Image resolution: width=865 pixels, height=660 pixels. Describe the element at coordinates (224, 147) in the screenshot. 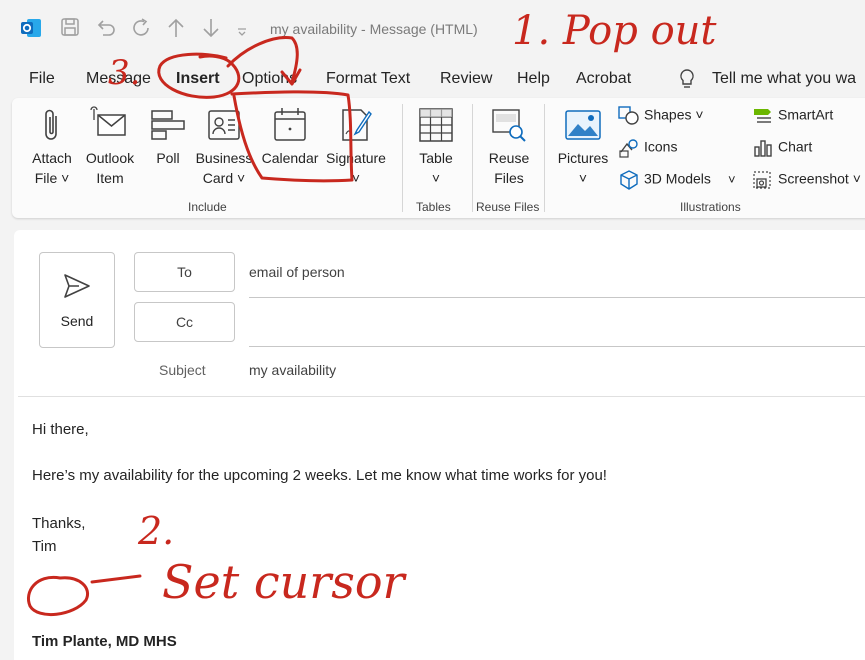

I see `business-card-button: Business Card ˅` at that location.